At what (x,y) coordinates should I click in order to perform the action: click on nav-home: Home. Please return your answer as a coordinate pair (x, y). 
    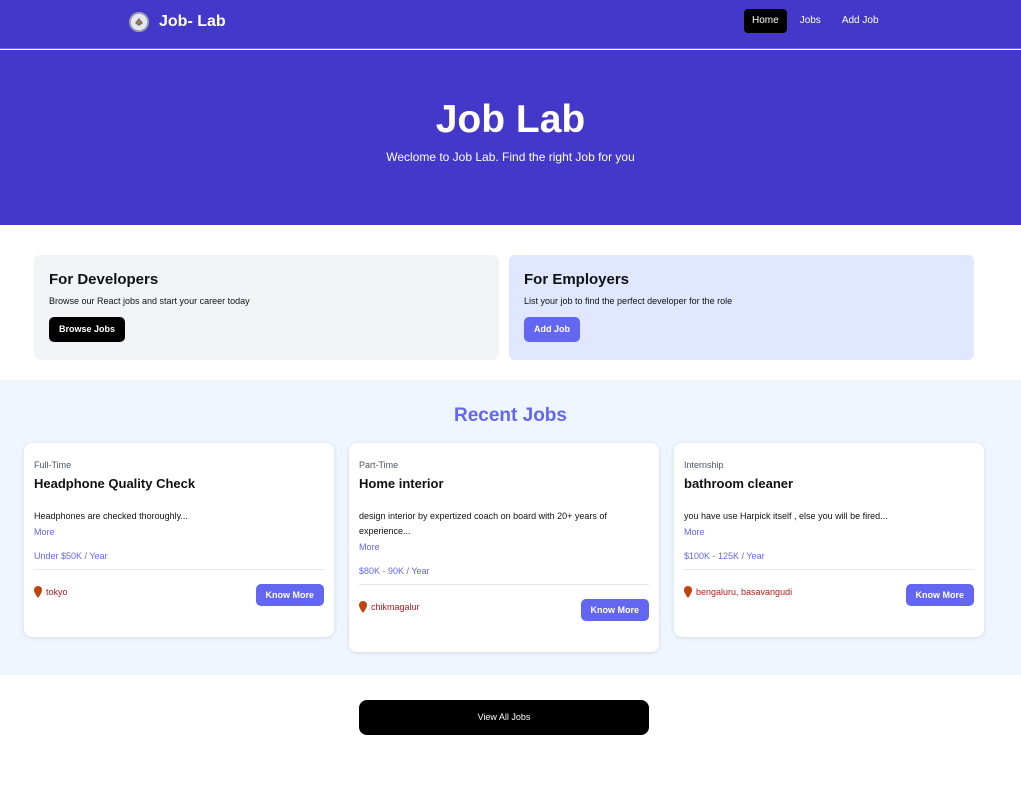
    Looking at the image, I should click on (765, 21).